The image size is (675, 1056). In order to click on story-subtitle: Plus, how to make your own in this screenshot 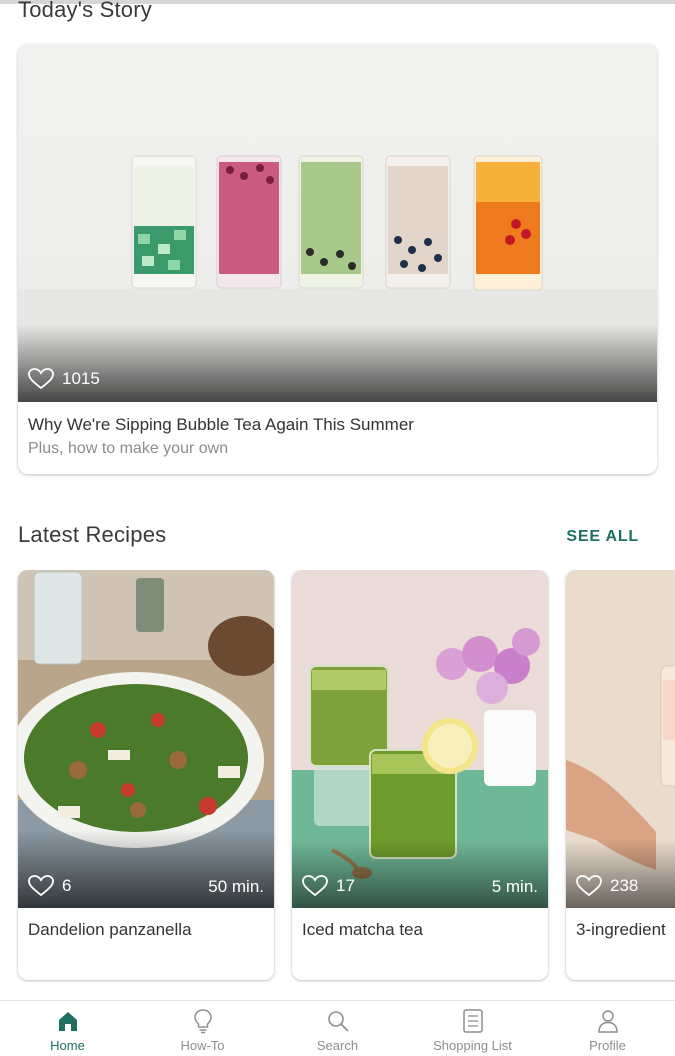, I will do `click(128, 448)`.